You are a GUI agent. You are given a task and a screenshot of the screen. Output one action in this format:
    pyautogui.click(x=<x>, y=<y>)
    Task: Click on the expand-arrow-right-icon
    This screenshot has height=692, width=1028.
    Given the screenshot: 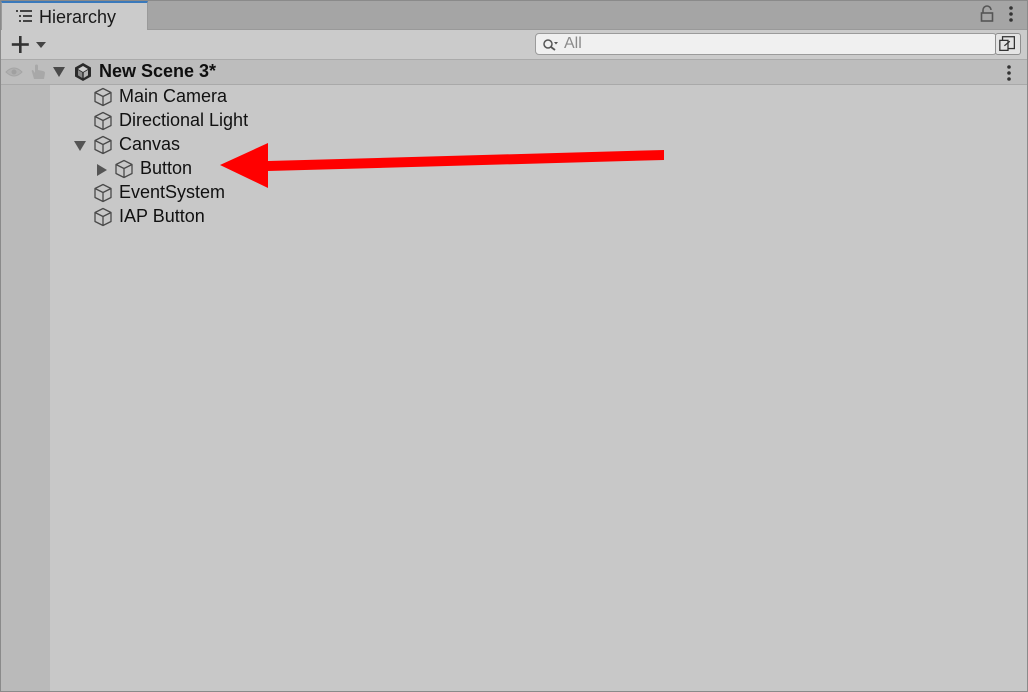 What is the action you would take?
    pyautogui.click(x=102, y=170)
    